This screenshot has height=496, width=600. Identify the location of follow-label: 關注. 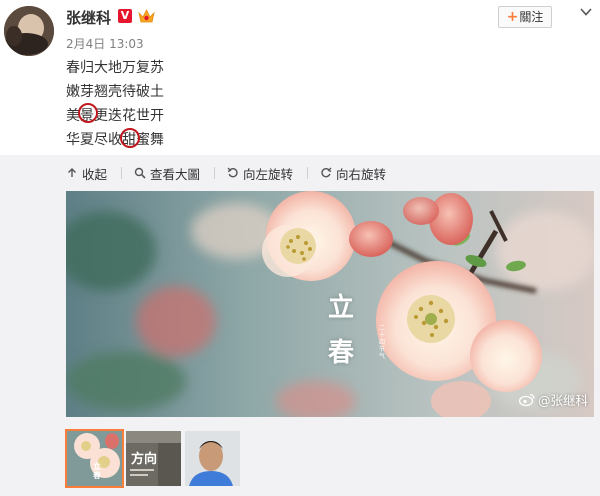
(531, 17).